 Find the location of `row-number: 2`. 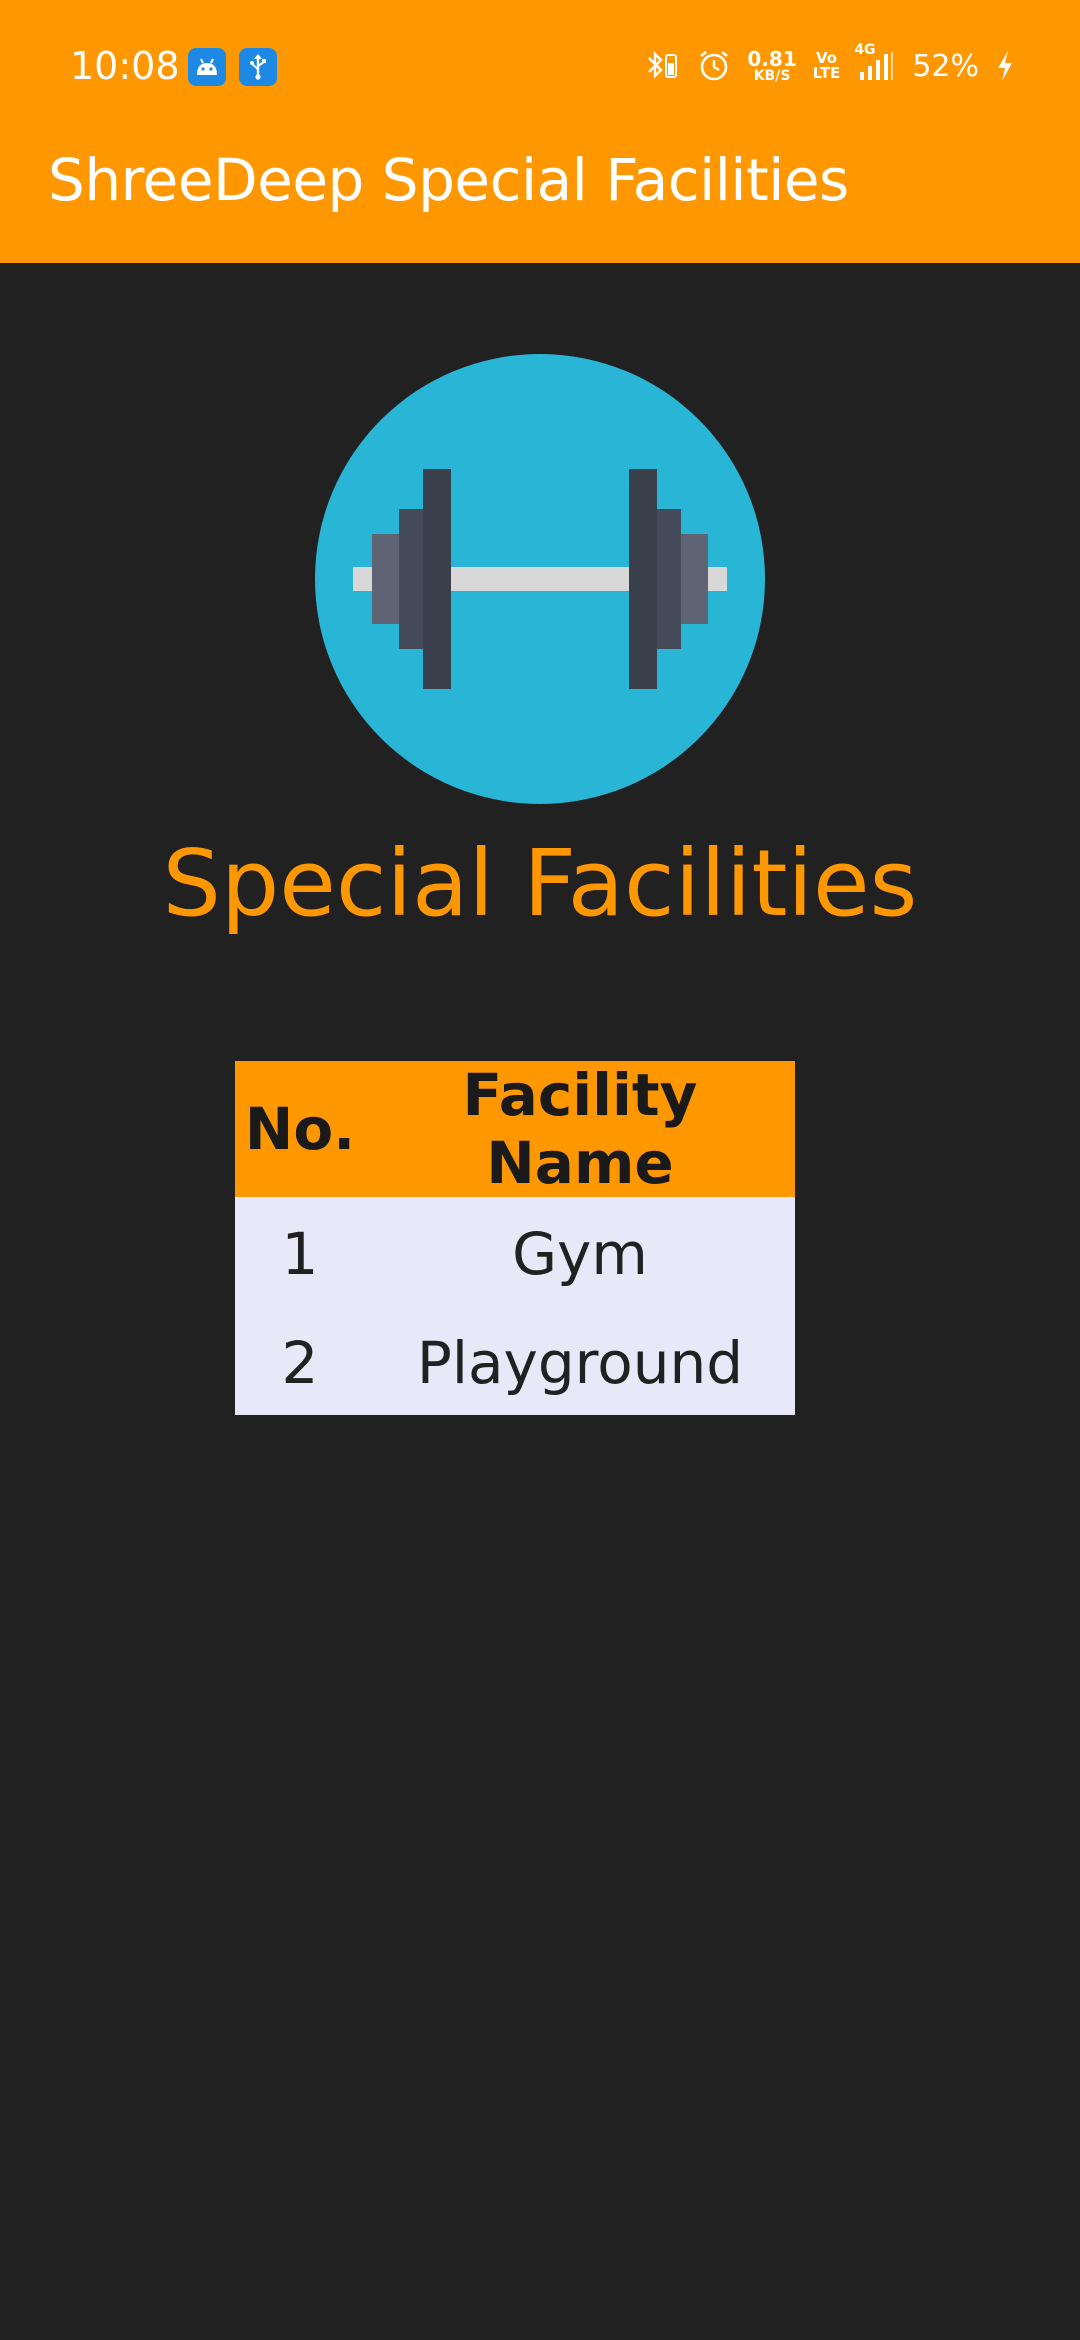

row-number: 2 is located at coordinates (300, 1363).